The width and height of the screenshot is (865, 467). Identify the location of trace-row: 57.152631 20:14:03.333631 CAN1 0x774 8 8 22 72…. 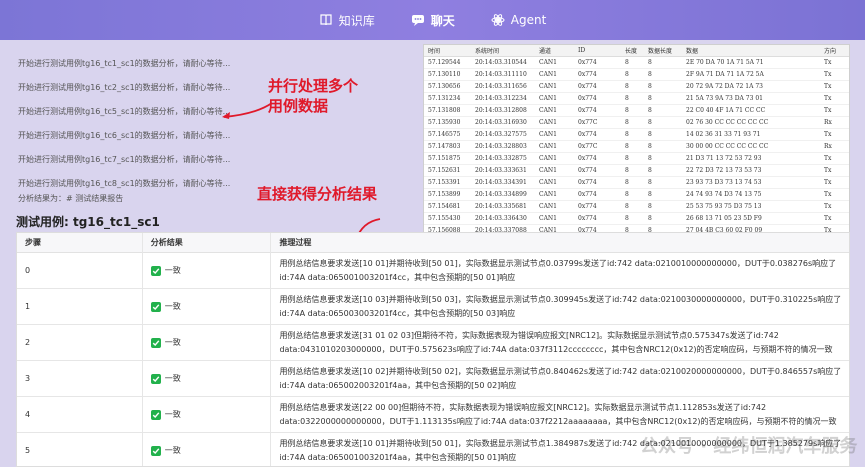
(636, 171).